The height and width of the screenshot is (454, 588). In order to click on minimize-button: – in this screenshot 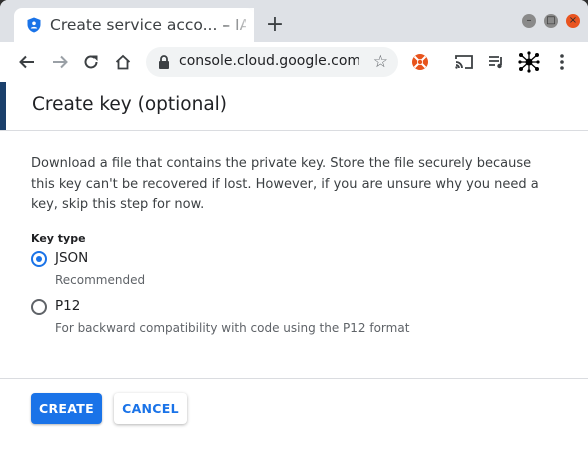, I will do `click(529, 21)`.